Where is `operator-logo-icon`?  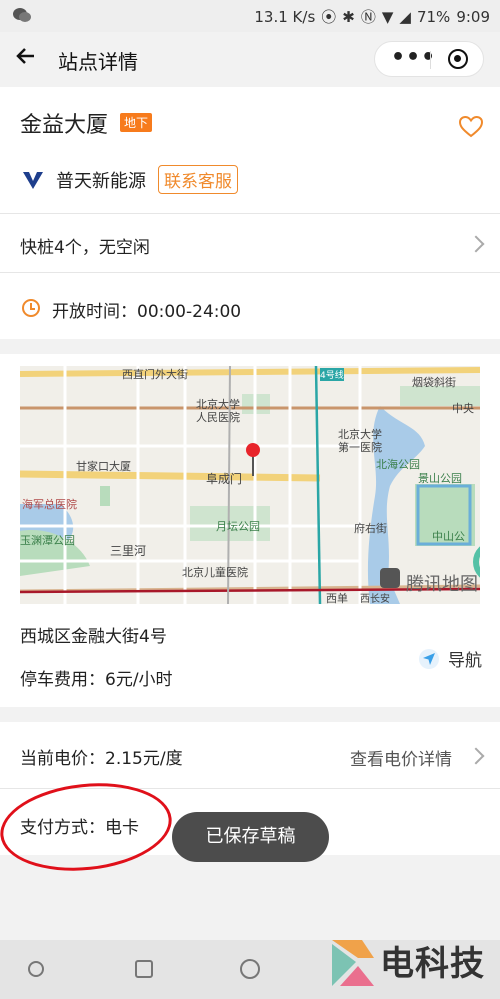
operator-logo-icon is located at coordinates (33, 180).